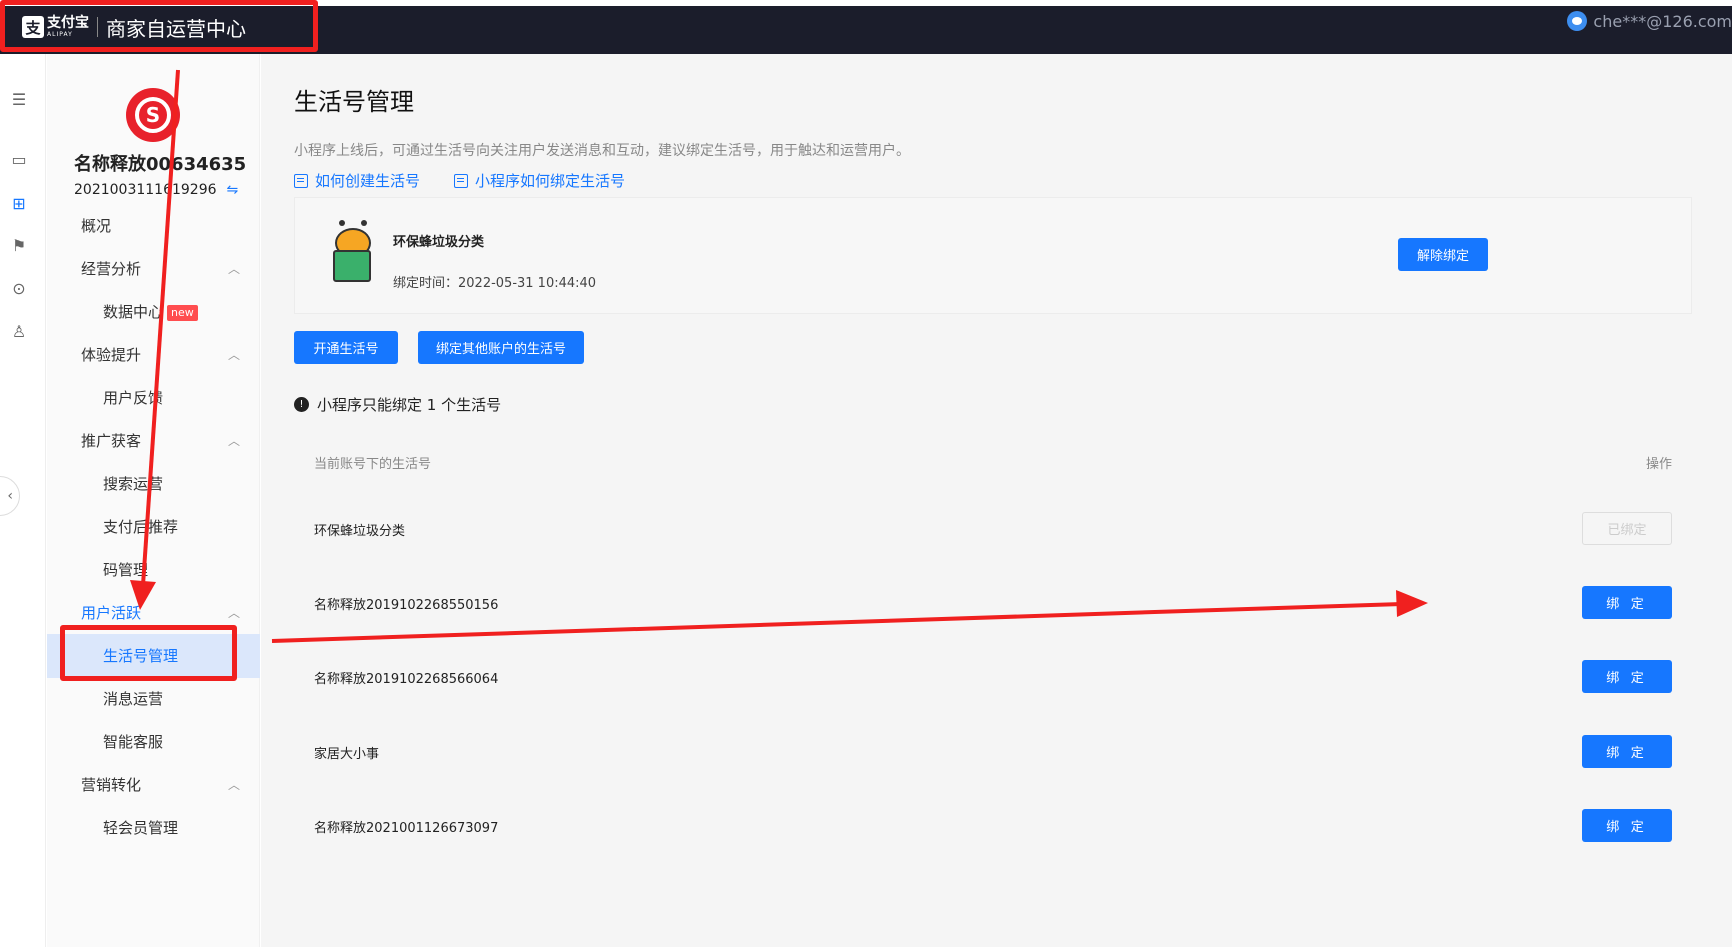 This screenshot has height=947, width=1732. I want to click on life-account-name: 名称释放2019102268566064, so click(406, 679).